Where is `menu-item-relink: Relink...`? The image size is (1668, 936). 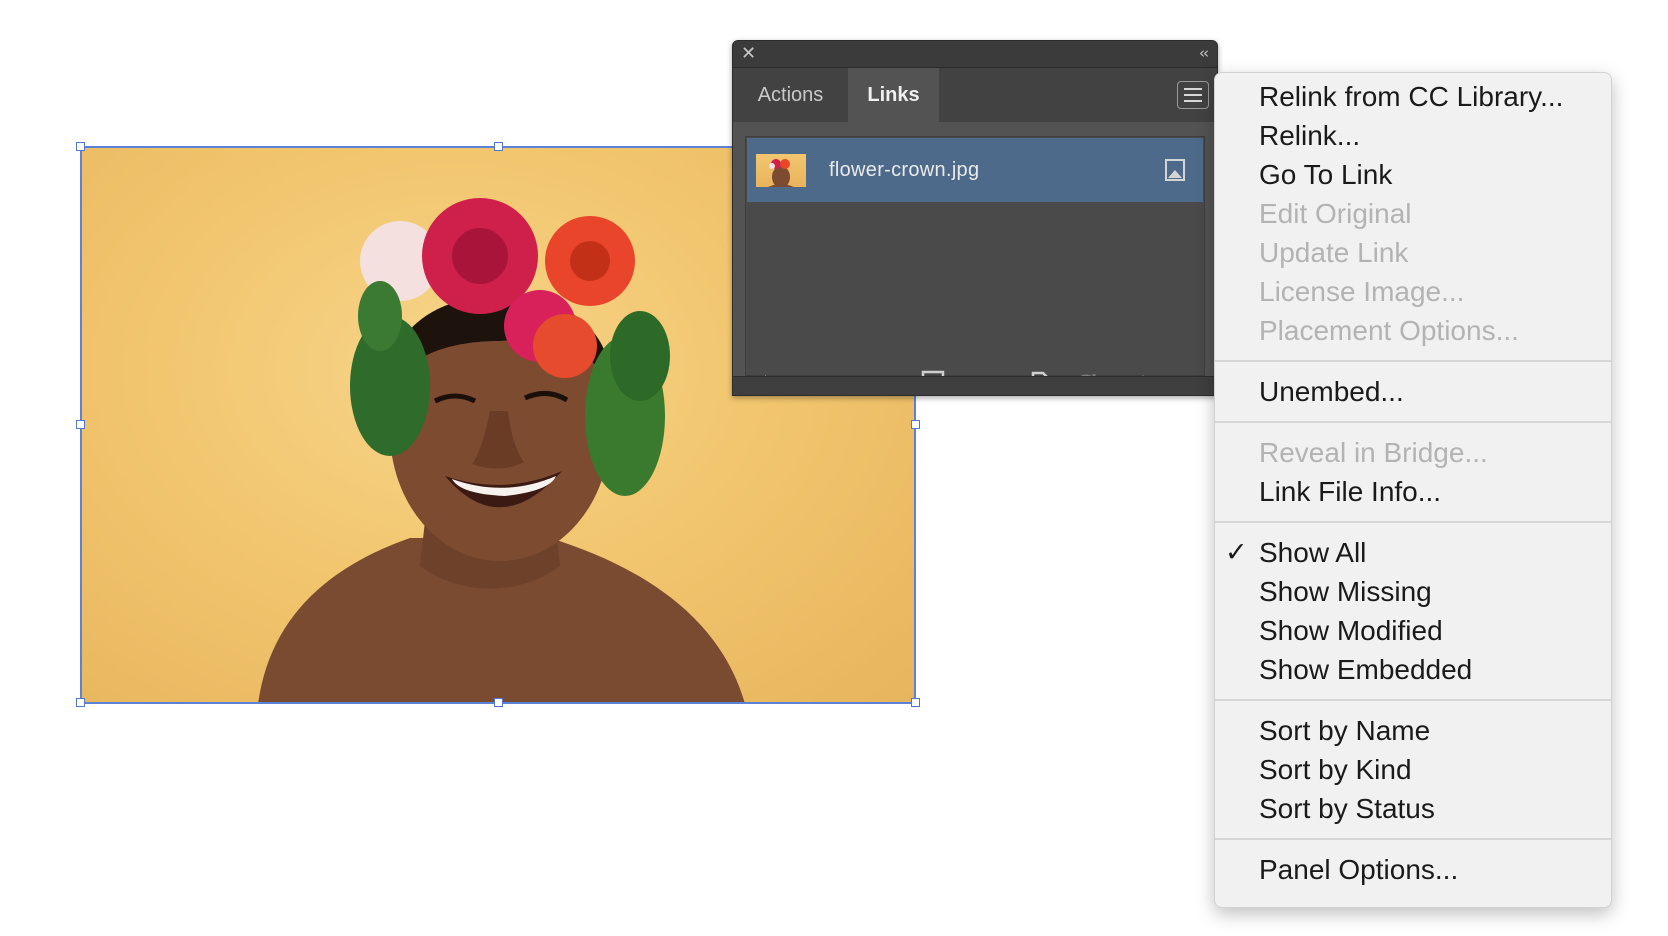 menu-item-relink: Relink... is located at coordinates (1413, 135).